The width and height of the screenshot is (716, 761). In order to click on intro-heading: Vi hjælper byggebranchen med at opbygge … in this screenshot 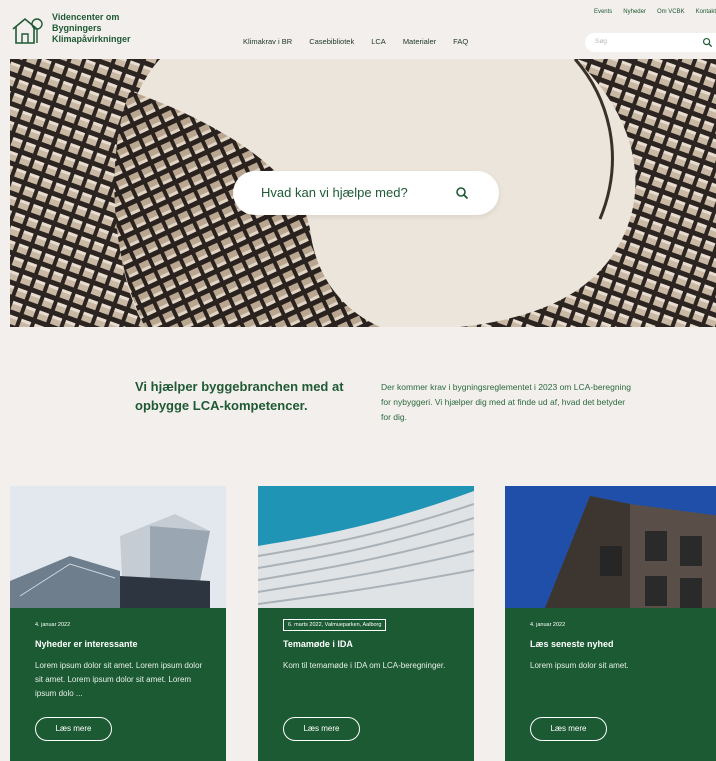, I will do `click(239, 396)`.